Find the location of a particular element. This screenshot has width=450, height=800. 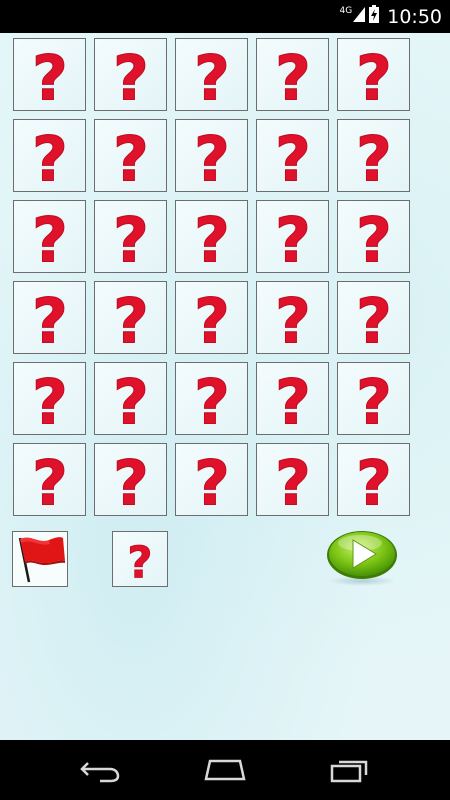

signal-icon is located at coordinates (359, 16).